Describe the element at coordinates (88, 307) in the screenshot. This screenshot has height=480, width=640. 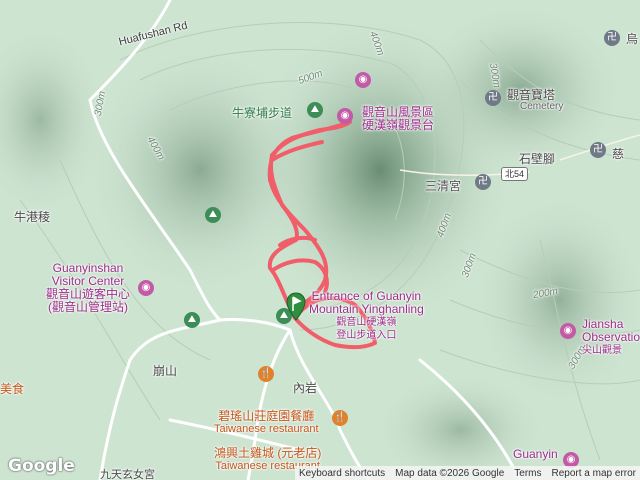
I see `visitor-center-name-zh-sub: (觀音山管理站)` at that location.